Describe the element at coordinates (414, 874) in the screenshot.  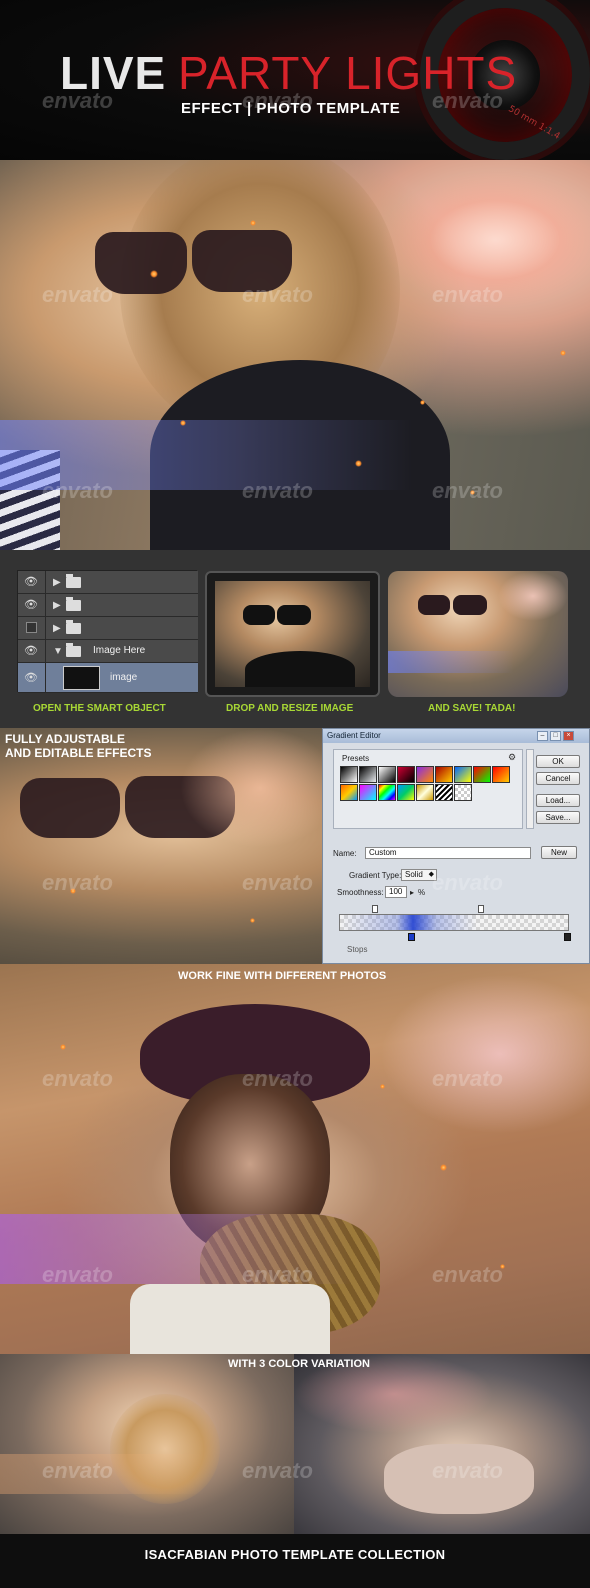
I see `gradient-type-value: Solid` at that location.